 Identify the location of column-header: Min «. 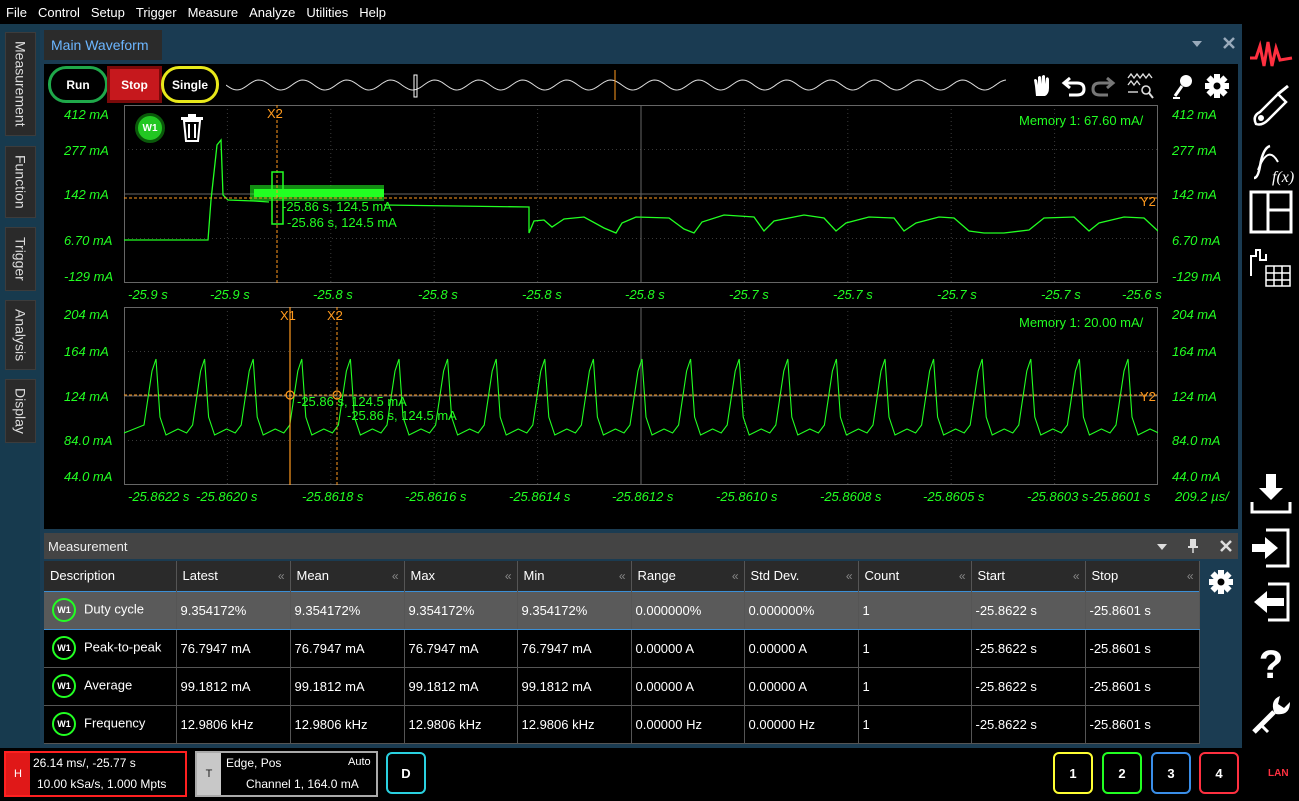
(574, 576).